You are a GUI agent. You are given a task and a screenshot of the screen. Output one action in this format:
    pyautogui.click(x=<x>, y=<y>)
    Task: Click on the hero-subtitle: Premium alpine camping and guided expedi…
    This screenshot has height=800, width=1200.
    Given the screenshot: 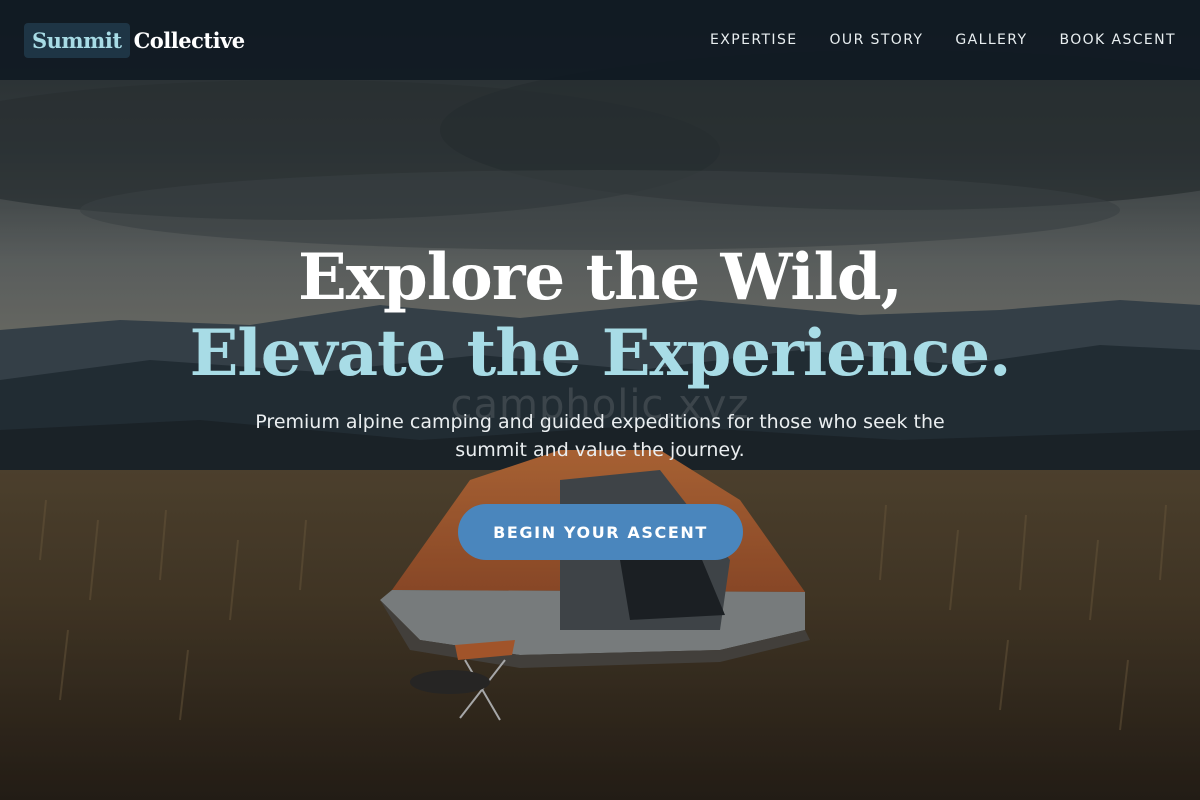 What is the action you would take?
    pyautogui.click(x=600, y=436)
    